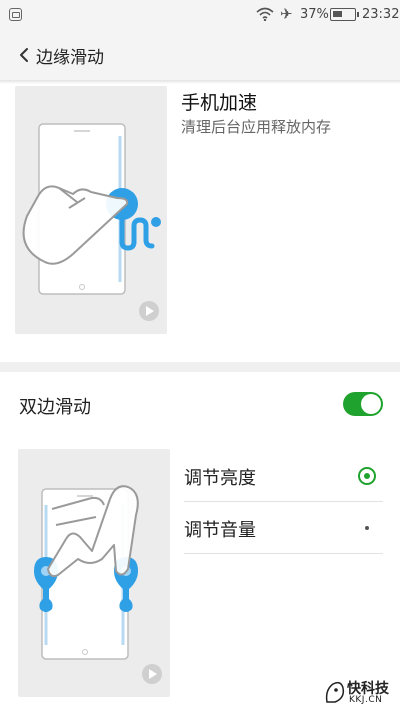 The height and width of the screenshot is (711, 400). Describe the element at coordinates (286, 14) in the screenshot. I see `airplane-icon: ✈` at that location.